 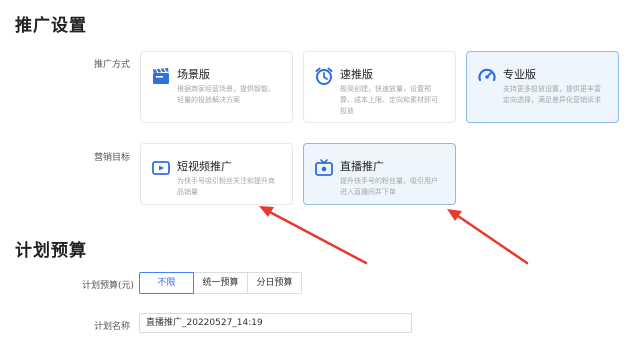 What do you see at coordinates (112, 158) in the screenshot?
I see `marketing-goal-label: 营销目标` at bounding box center [112, 158].